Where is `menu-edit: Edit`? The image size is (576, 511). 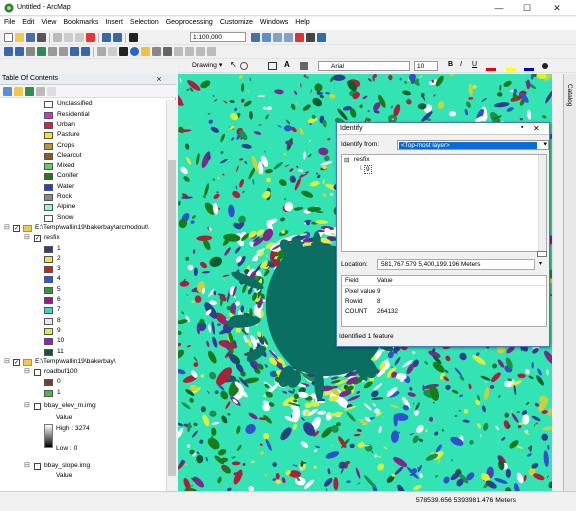 menu-edit: Edit is located at coordinates (27, 21).